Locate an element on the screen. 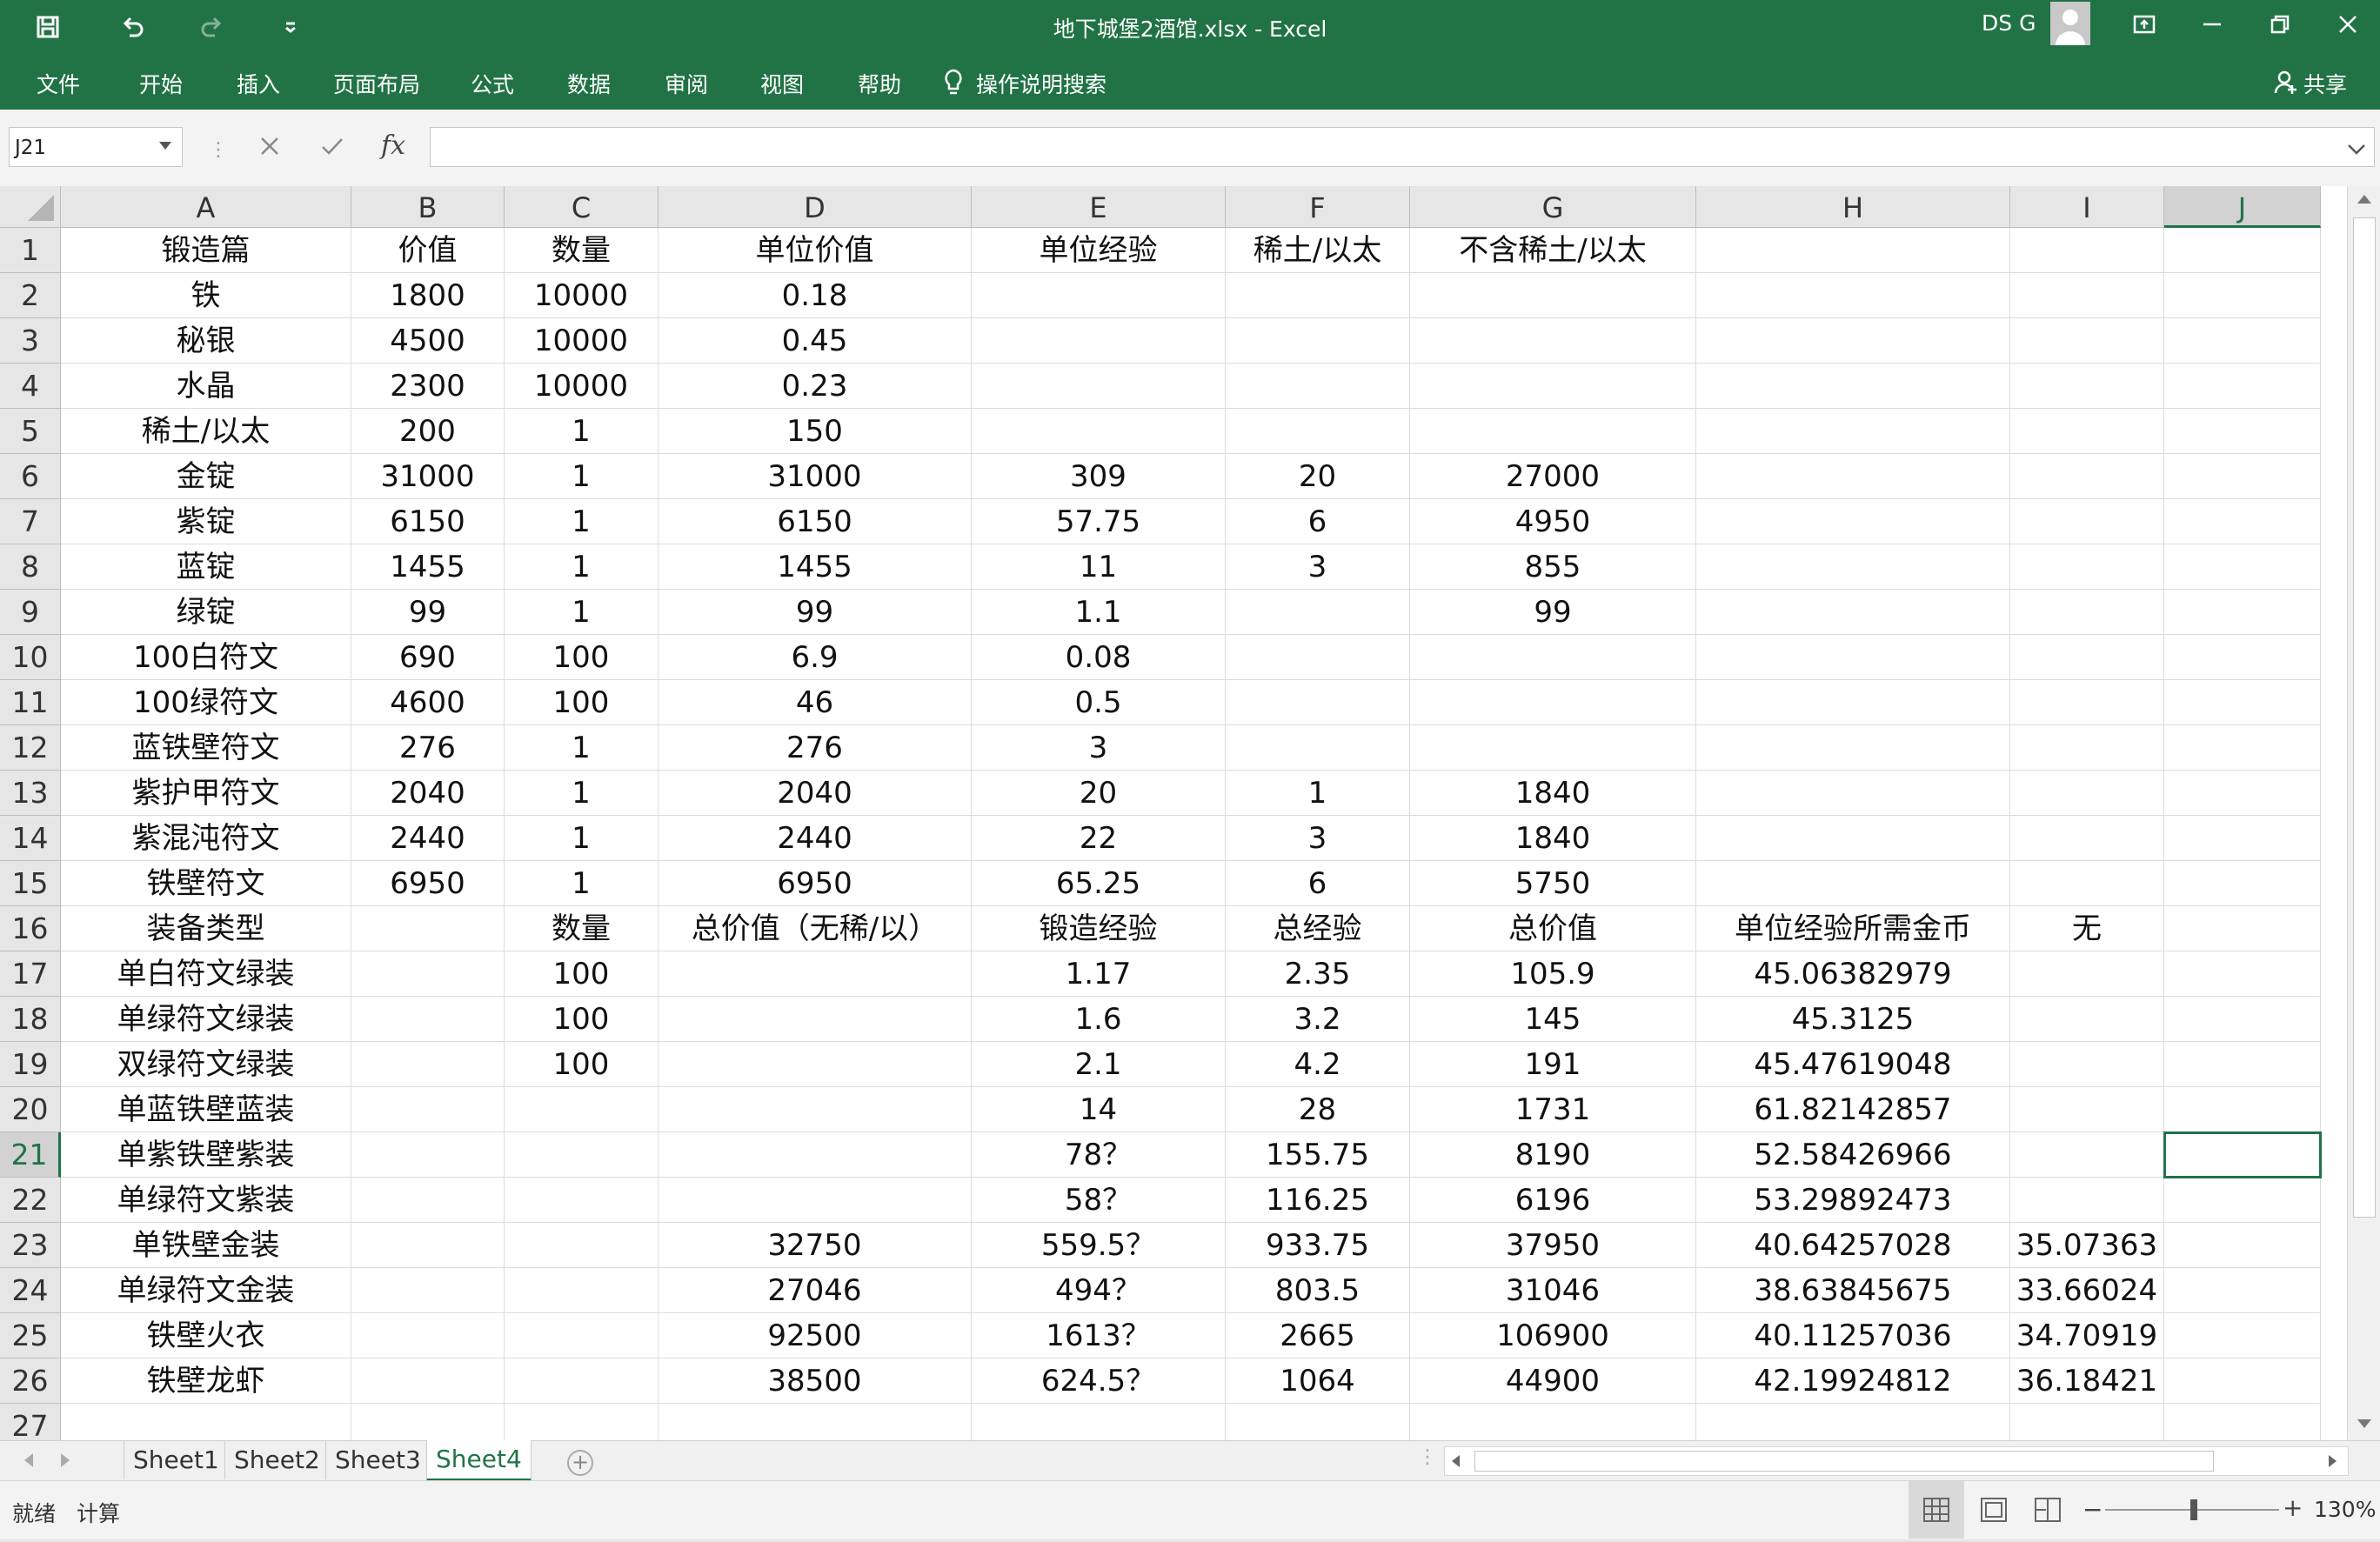 Image resolution: width=2380 pixels, height=1542 pixels. cell-b10: 690 is located at coordinates (428, 657).